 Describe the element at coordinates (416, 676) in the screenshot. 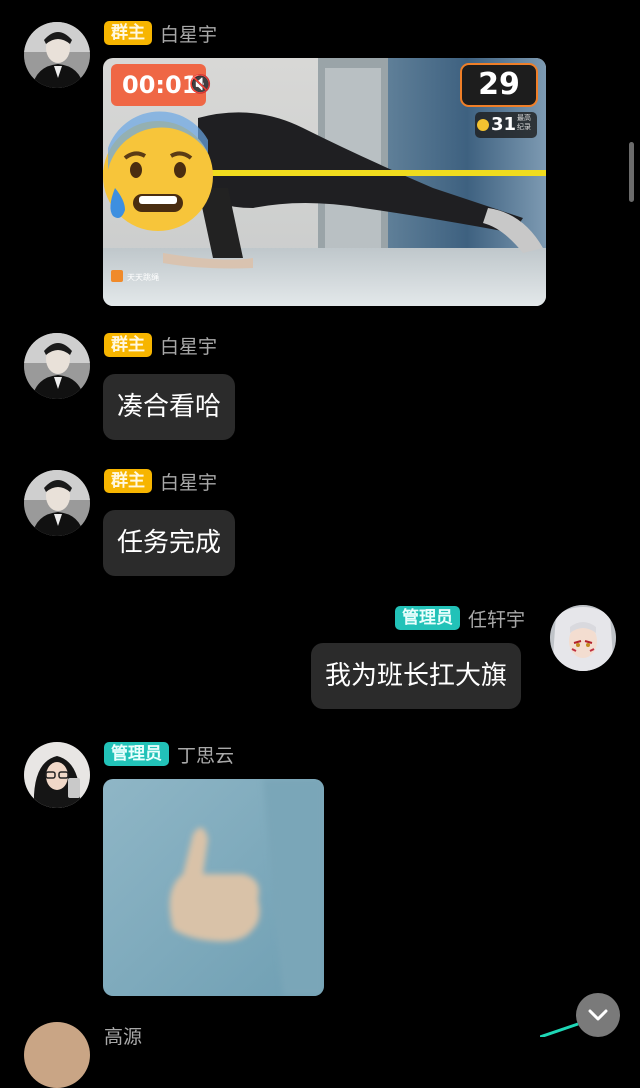

I see `text-bubble: 我为班长扛大旗` at that location.